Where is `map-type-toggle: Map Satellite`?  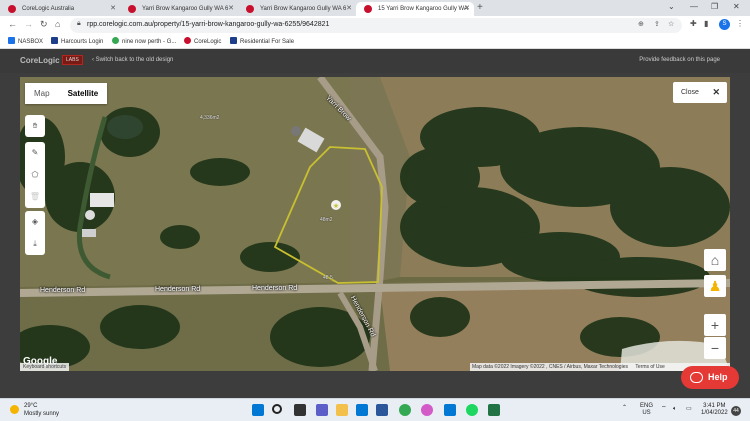 map-type-toggle: Map Satellite is located at coordinates (66, 93).